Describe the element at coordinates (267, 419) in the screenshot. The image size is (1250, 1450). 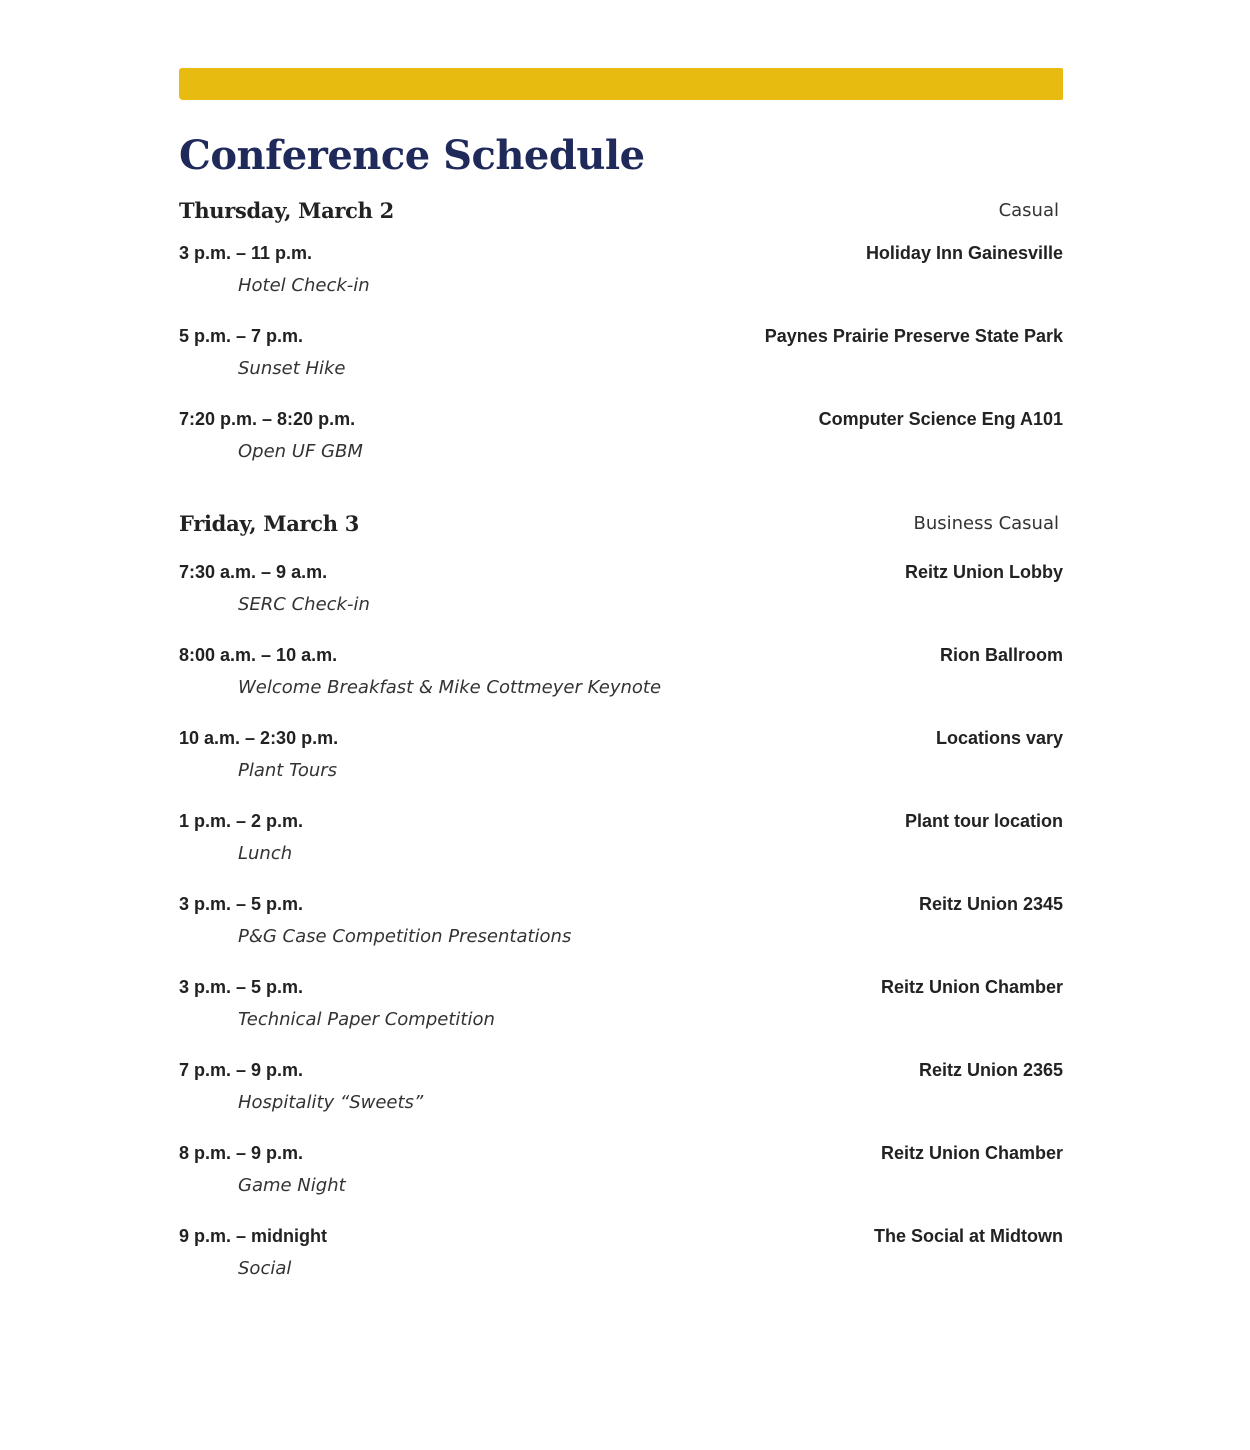
I see `event-time: 7:20 p.m. – 8:20 p.m.` at that location.